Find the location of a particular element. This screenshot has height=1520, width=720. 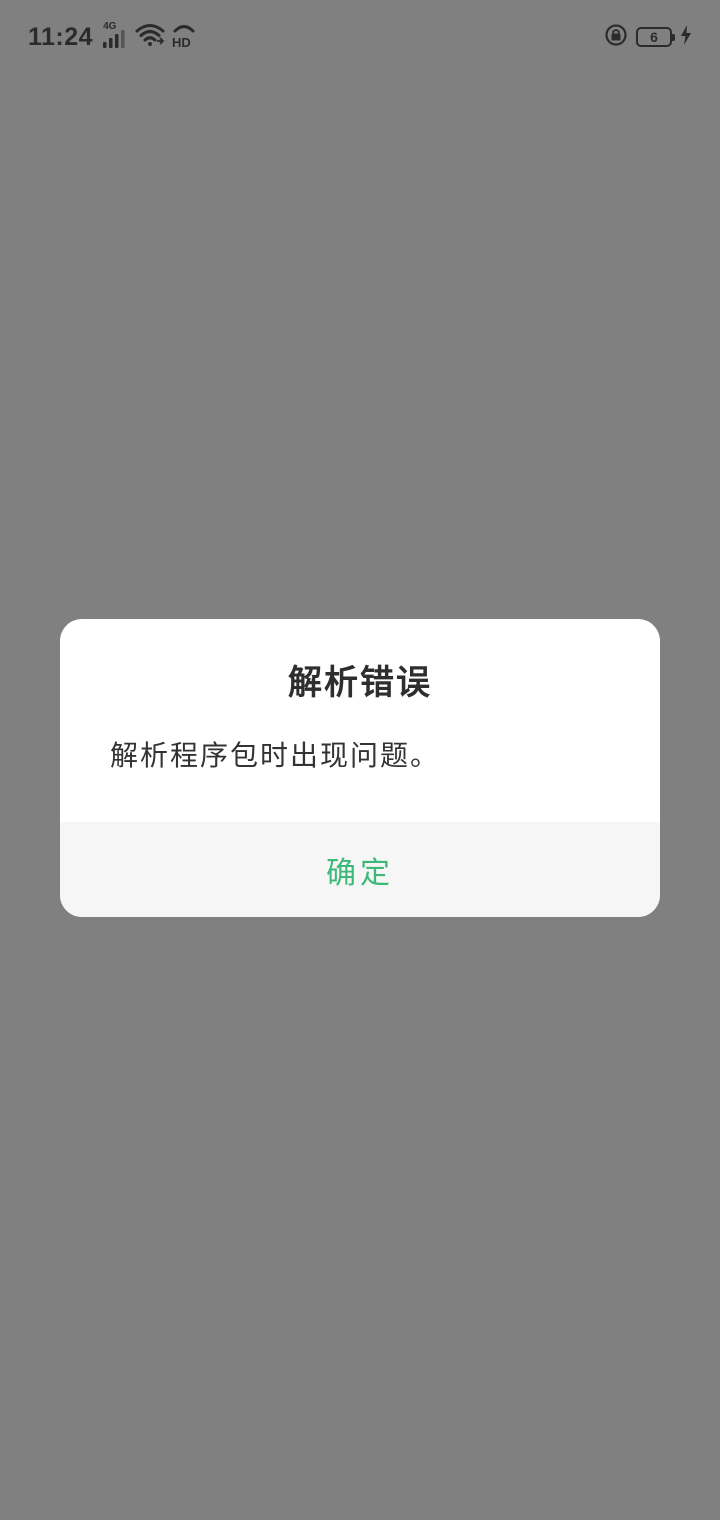

hd-call-icon: HD is located at coordinates (184, 37).